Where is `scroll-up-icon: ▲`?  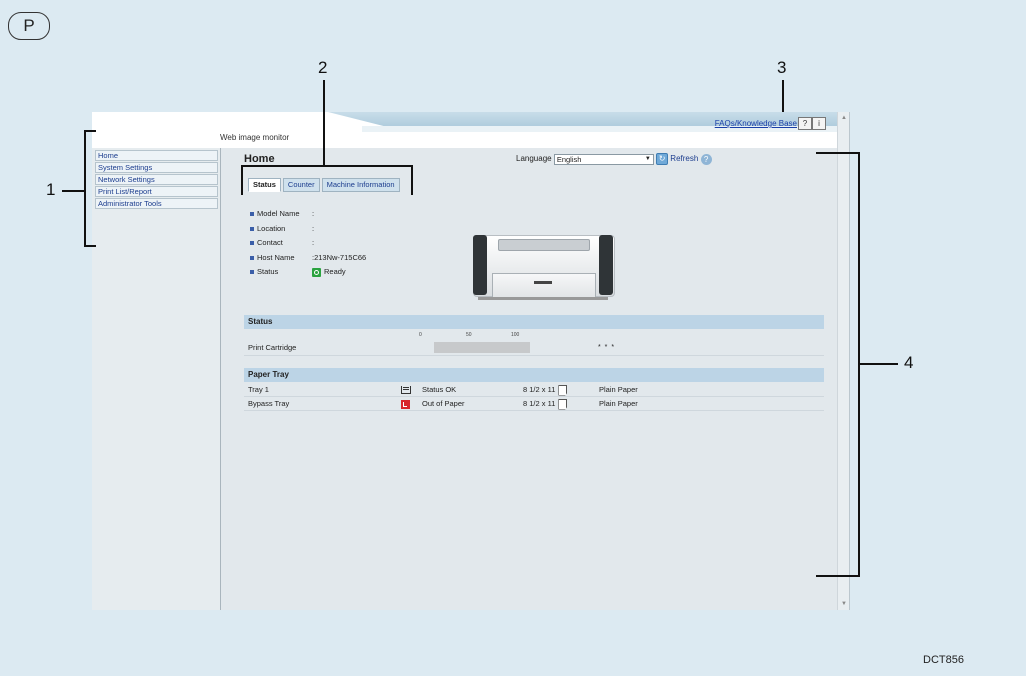
scroll-up-icon: ▲ is located at coordinates (844, 118).